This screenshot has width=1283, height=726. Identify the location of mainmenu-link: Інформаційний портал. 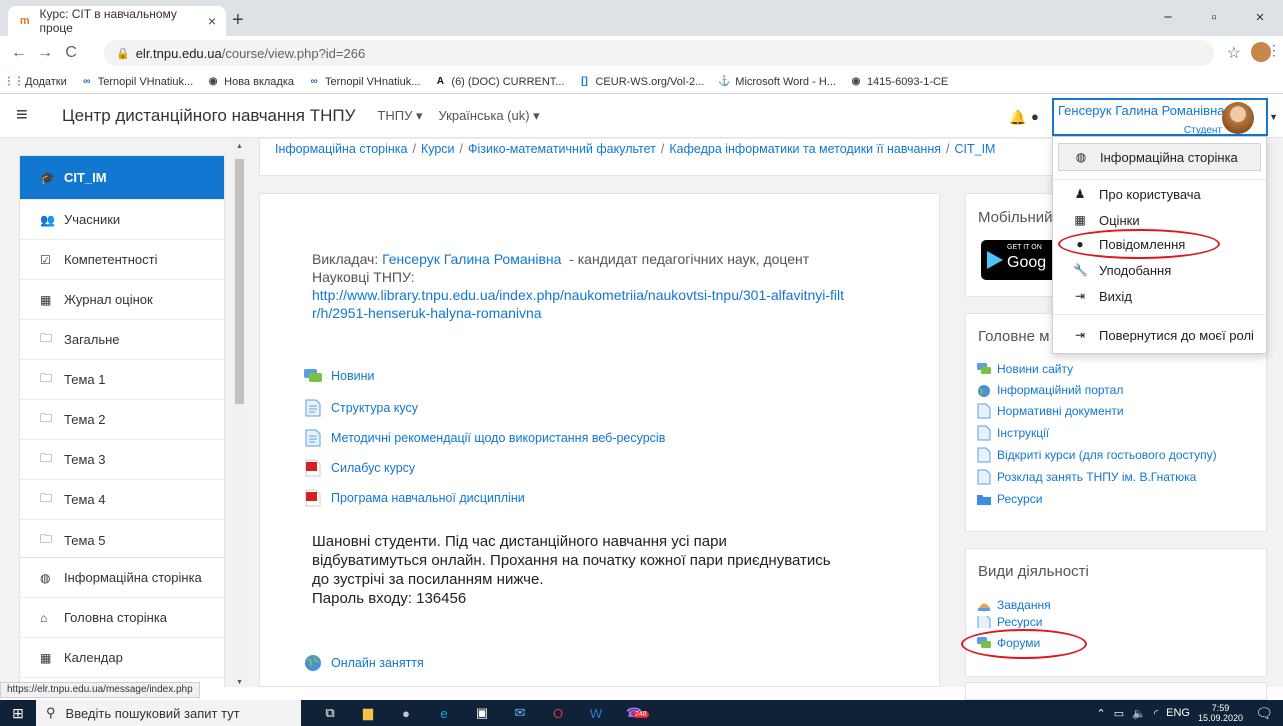
(1050, 390).